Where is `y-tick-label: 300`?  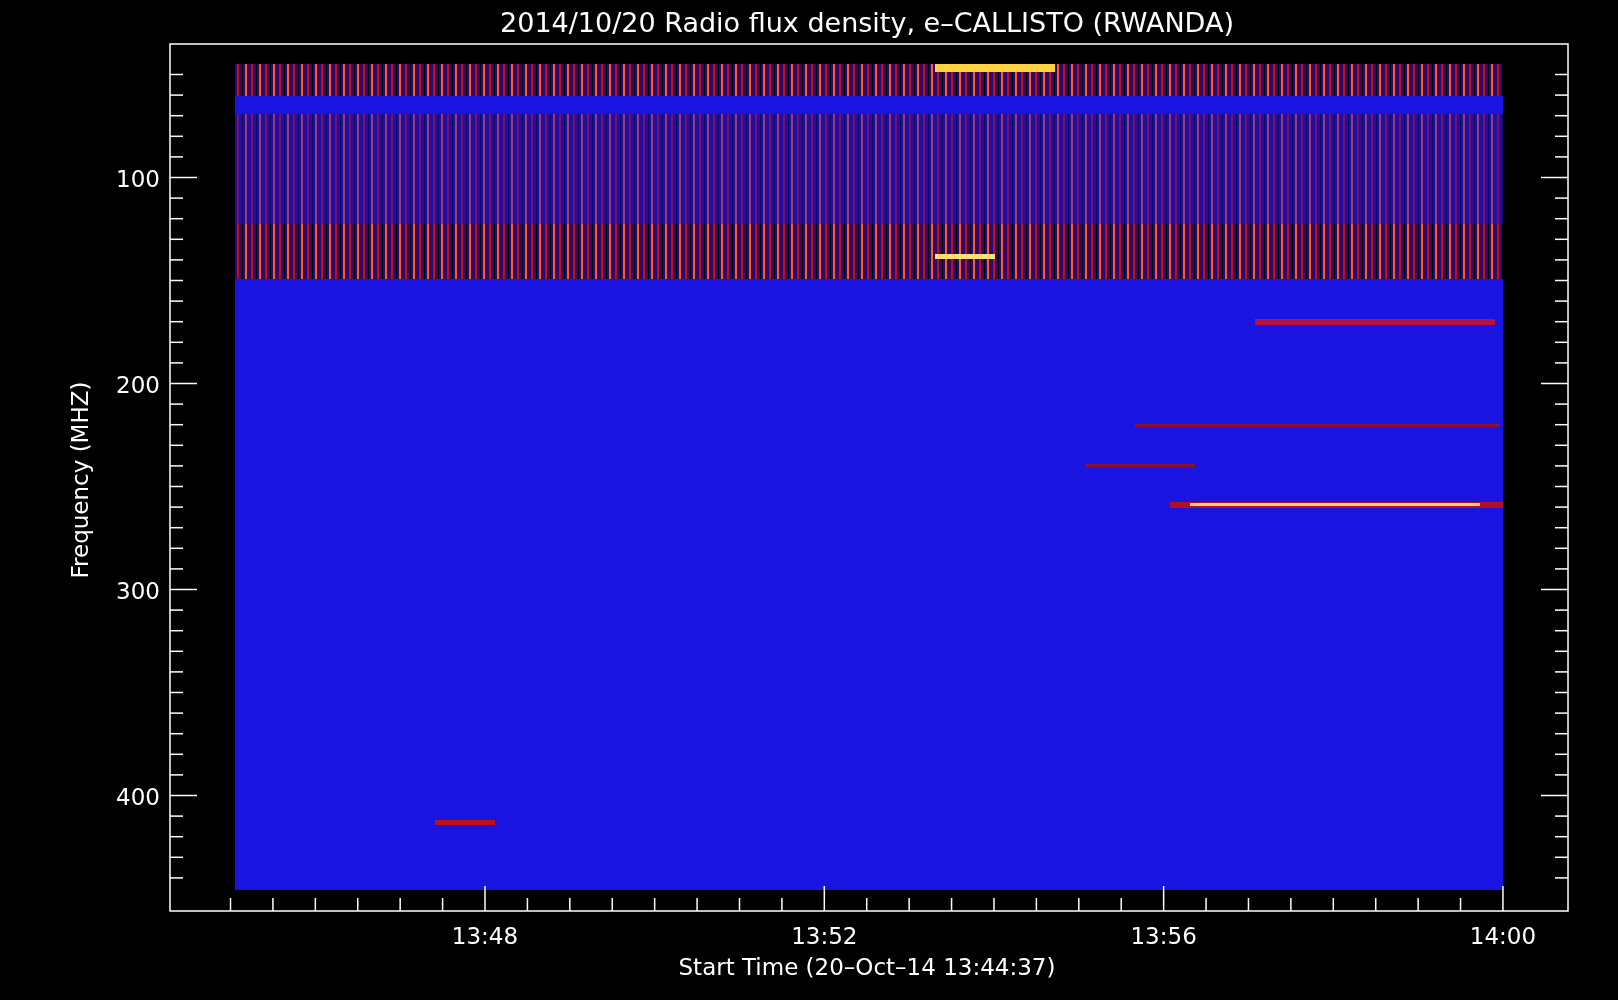 y-tick-label: 300 is located at coordinates (138, 590).